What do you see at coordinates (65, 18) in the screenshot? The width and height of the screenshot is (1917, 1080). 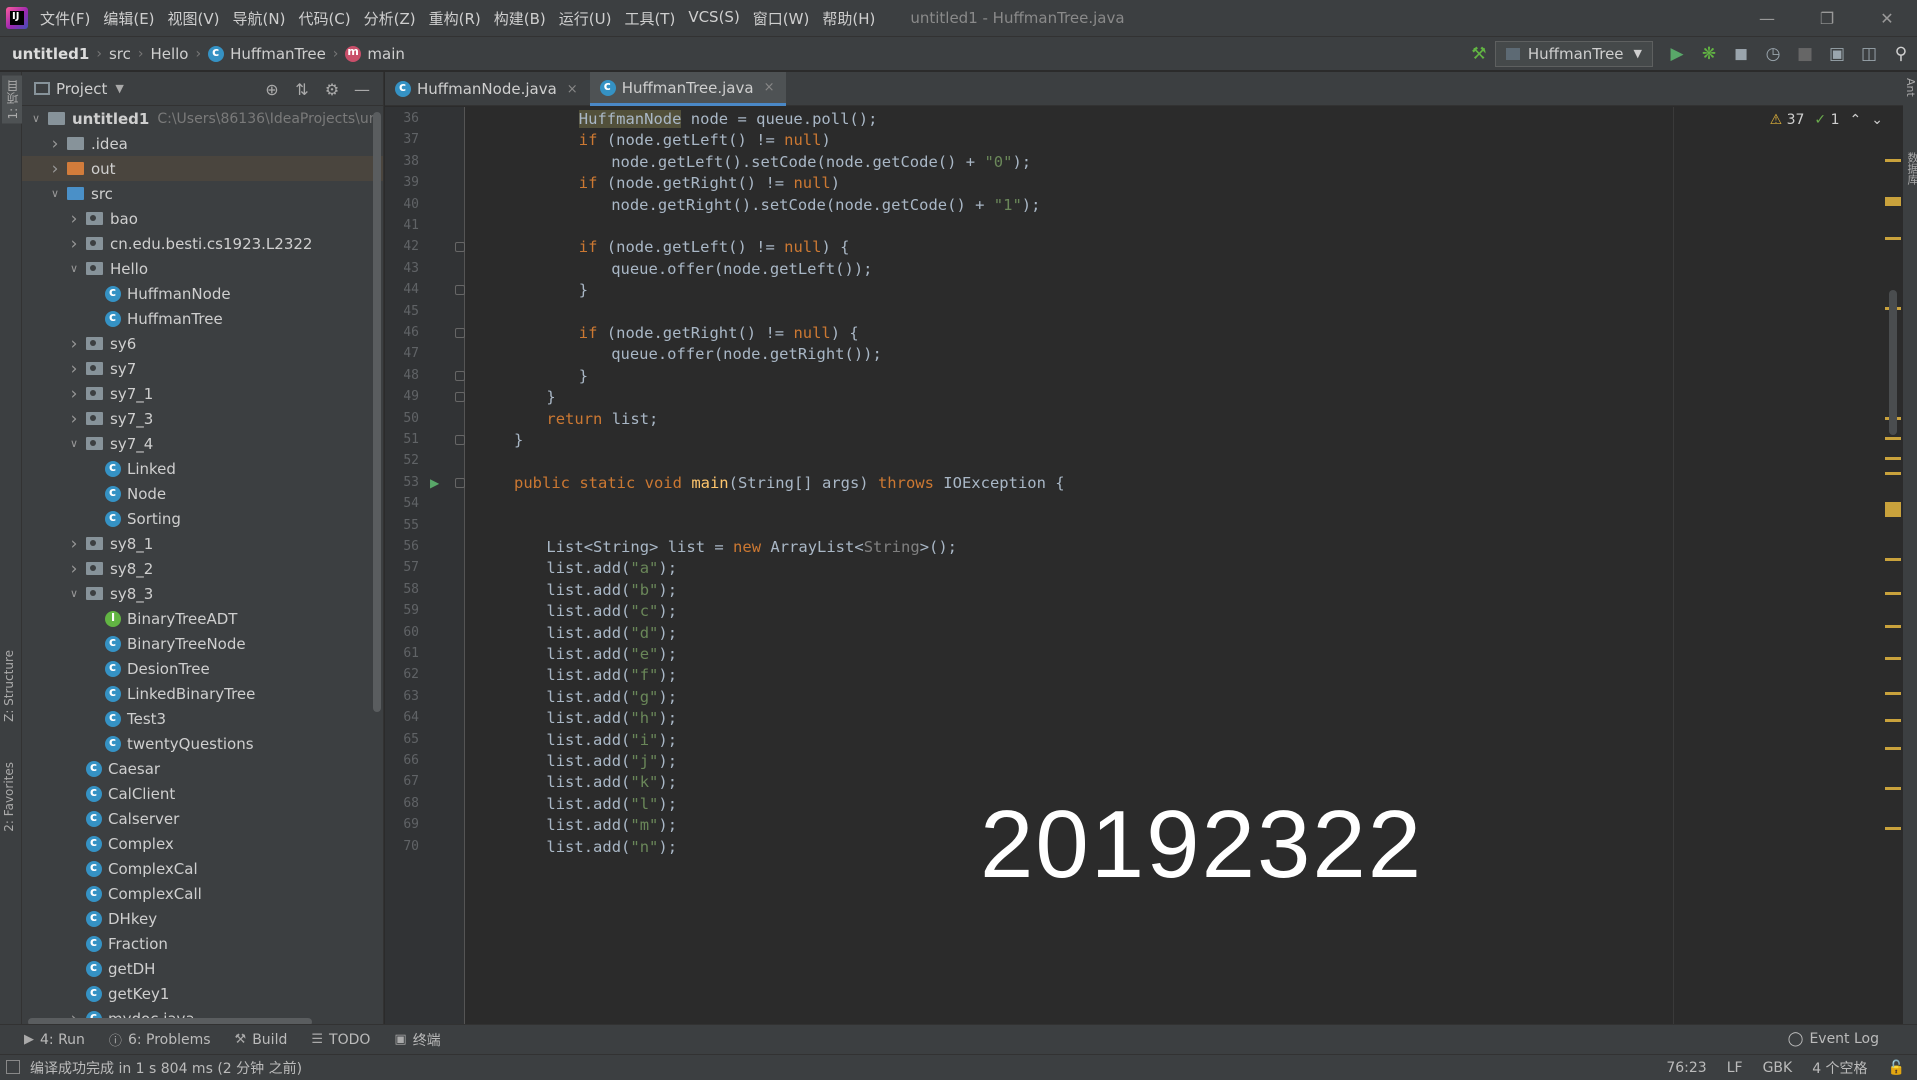 I see `menu-item: 文件(F)` at bounding box center [65, 18].